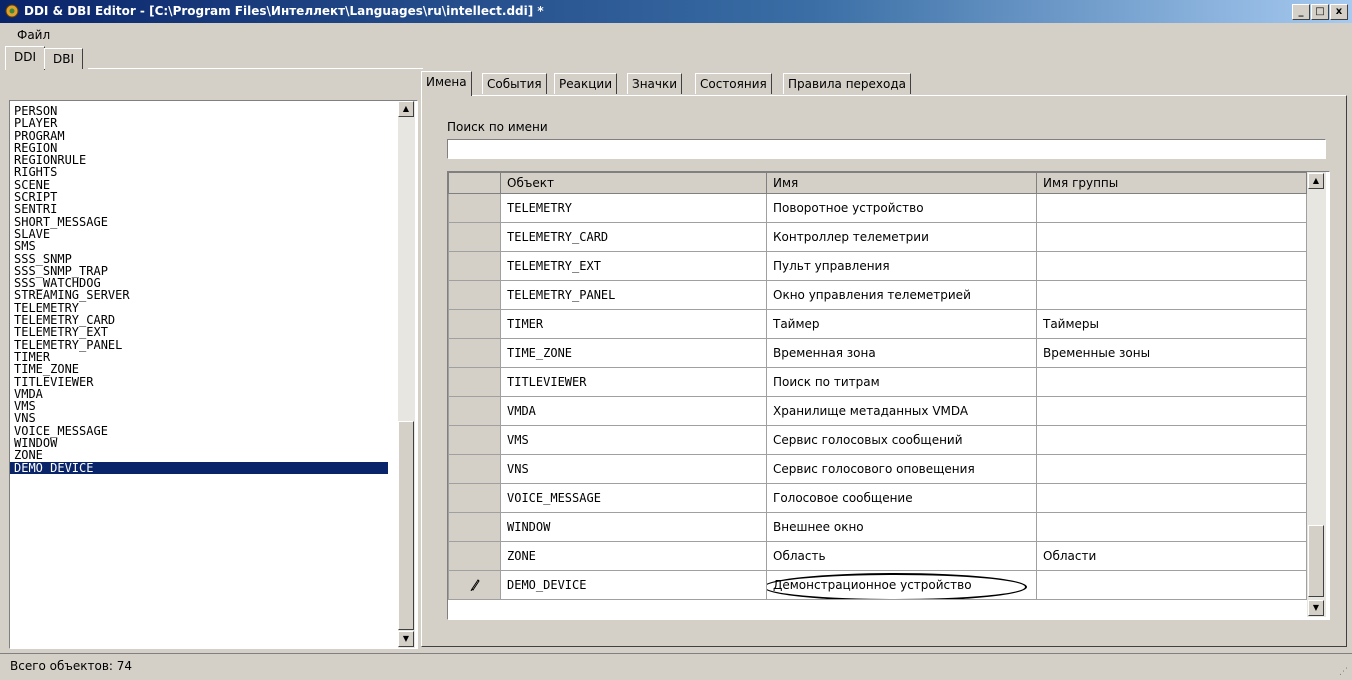 The width and height of the screenshot is (1352, 680). I want to click on list-item: SHORT_MESSAGE, so click(199, 221).